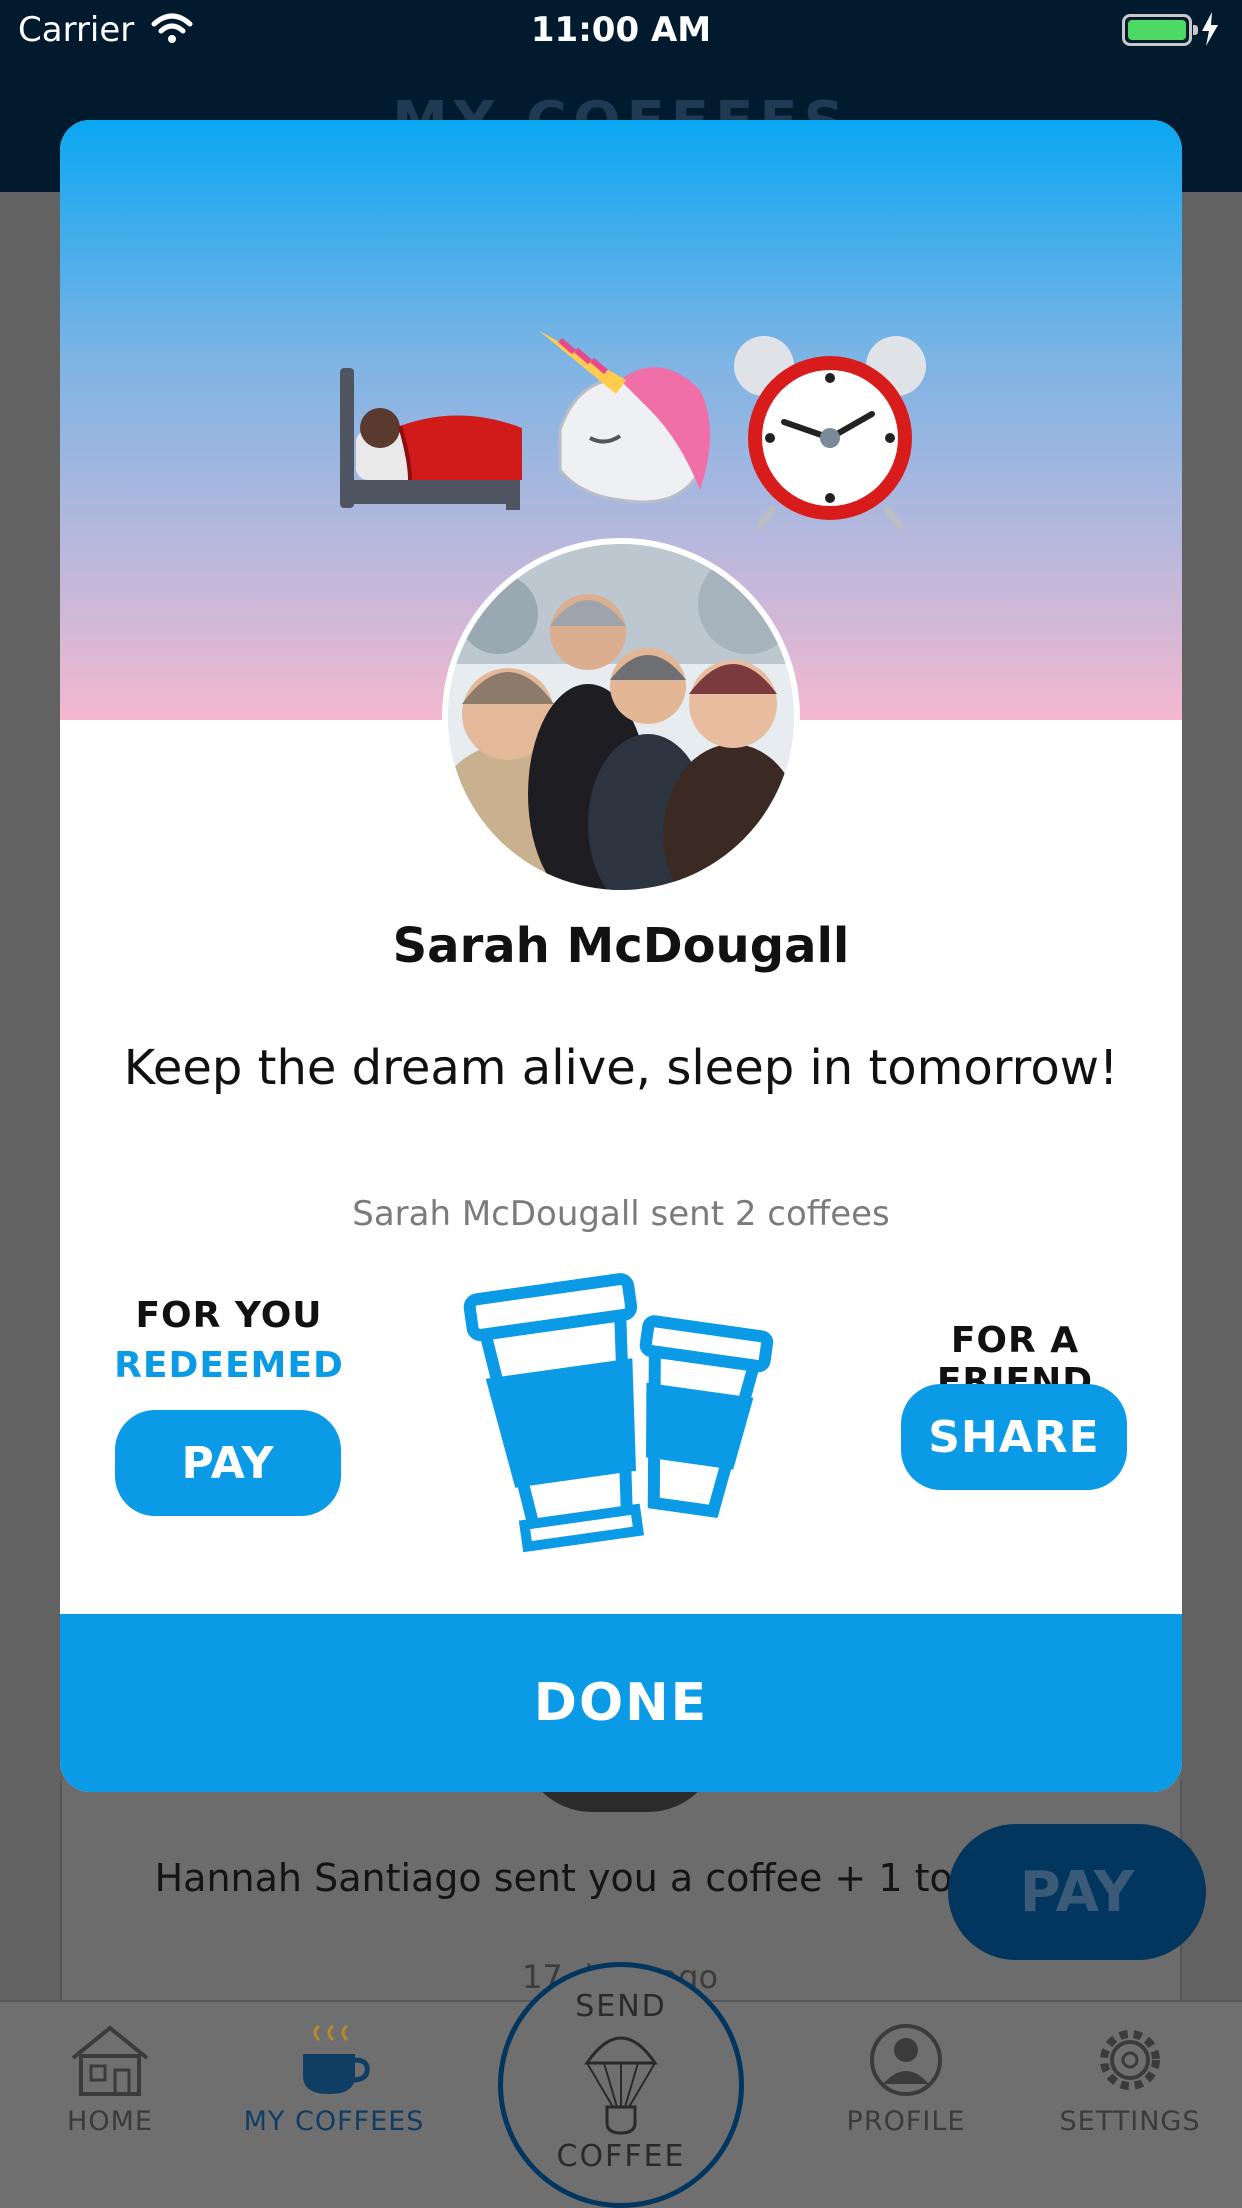 The image size is (1242, 2208). What do you see at coordinates (229, 1315) in the screenshot?
I see `for-you-label: FOR YOU` at bounding box center [229, 1315].